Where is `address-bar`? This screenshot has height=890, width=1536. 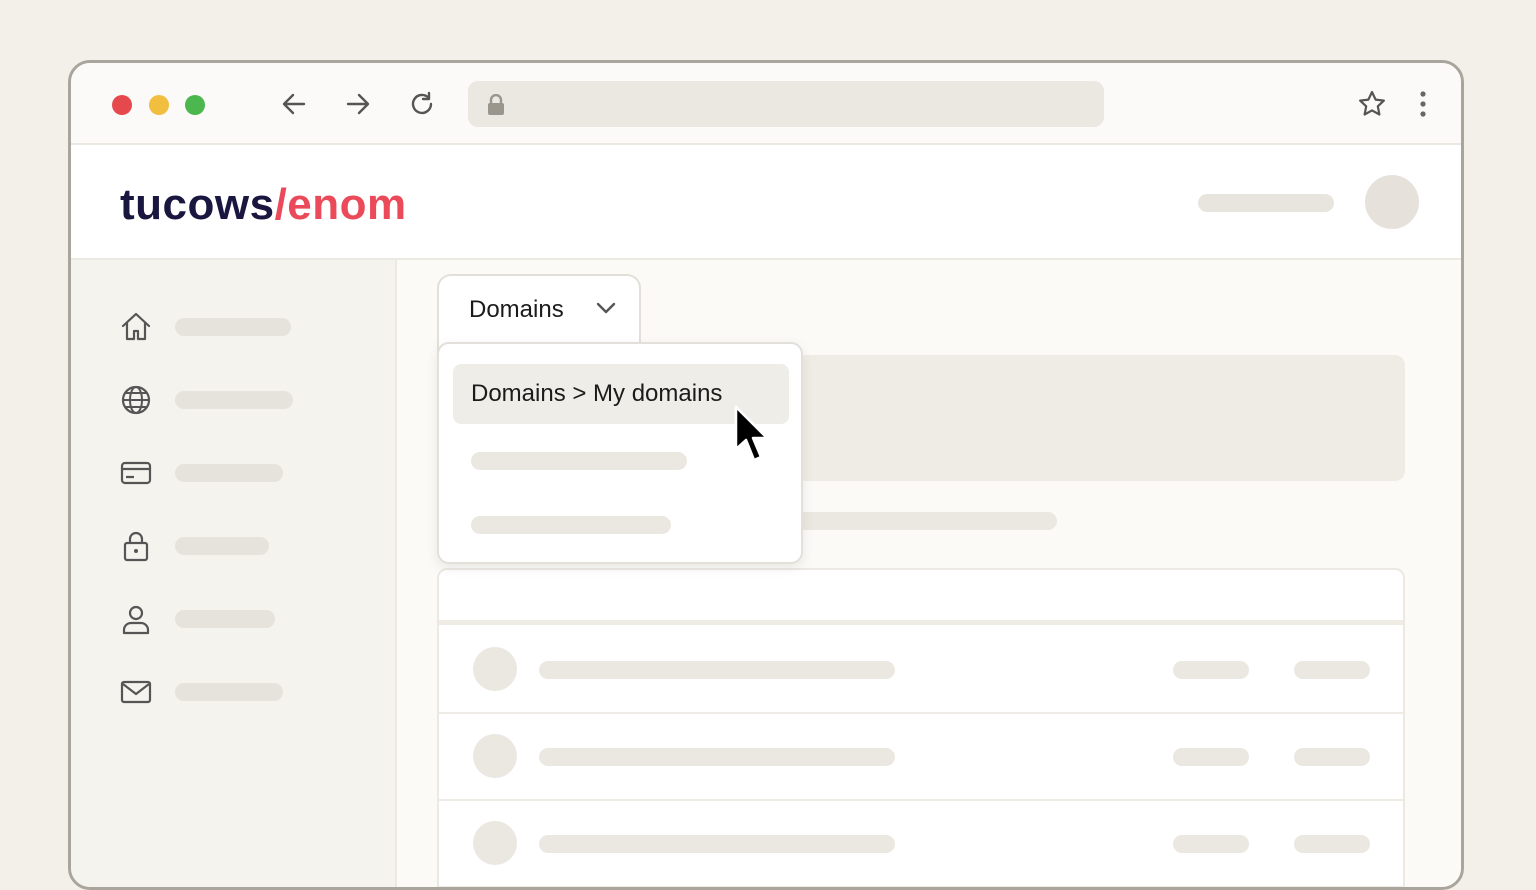 address-bar is located at coordinates (786, 104).